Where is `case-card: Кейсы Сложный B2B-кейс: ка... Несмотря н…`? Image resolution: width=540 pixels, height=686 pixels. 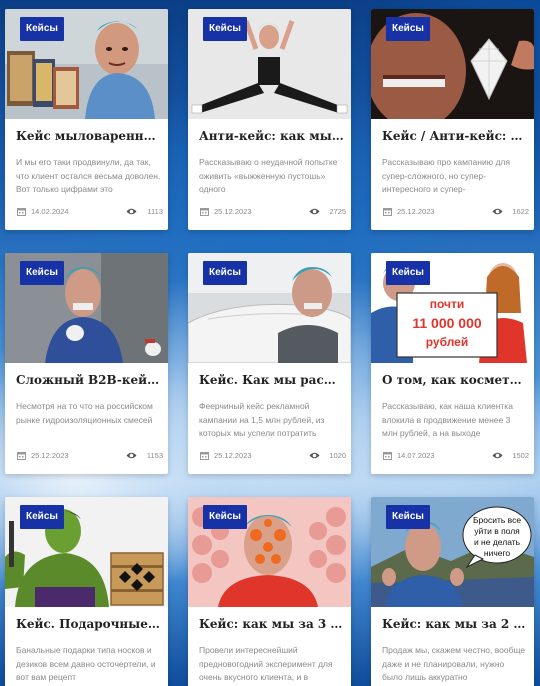 case-card: Кейсы Сложный B2B-кейс: ка... Несмотря н… is located at coordinates (86, 363).